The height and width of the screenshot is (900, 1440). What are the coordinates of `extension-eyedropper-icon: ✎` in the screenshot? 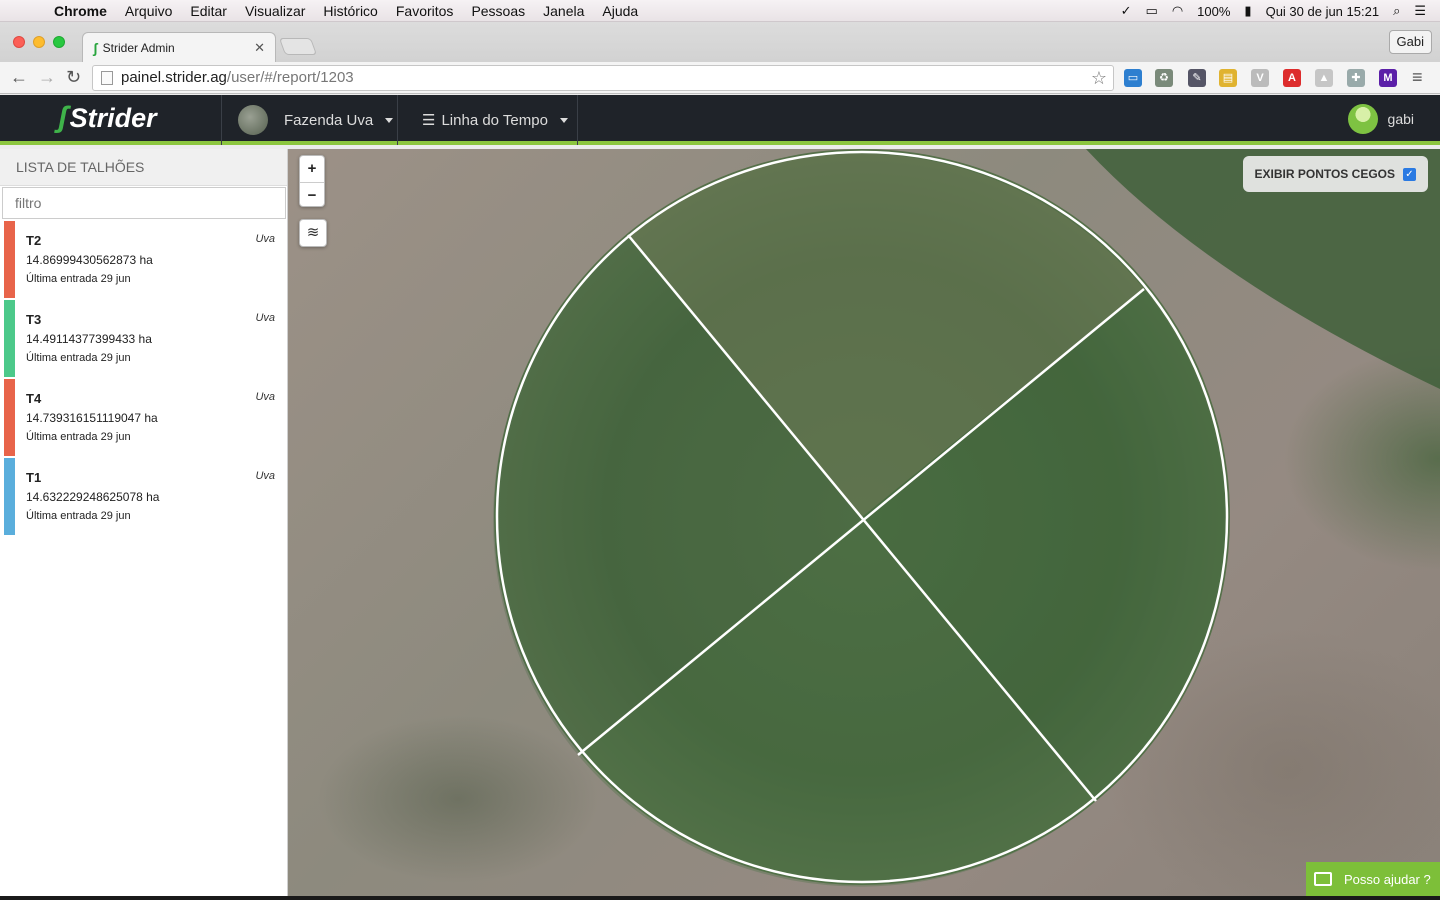 It's located at (1197, 78).